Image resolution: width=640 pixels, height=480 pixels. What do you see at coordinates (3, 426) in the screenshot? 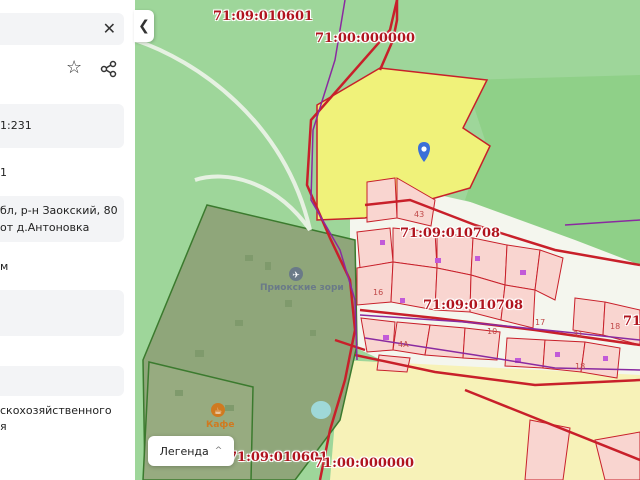
I see `info-text: я` at bounding box center [3, 426].